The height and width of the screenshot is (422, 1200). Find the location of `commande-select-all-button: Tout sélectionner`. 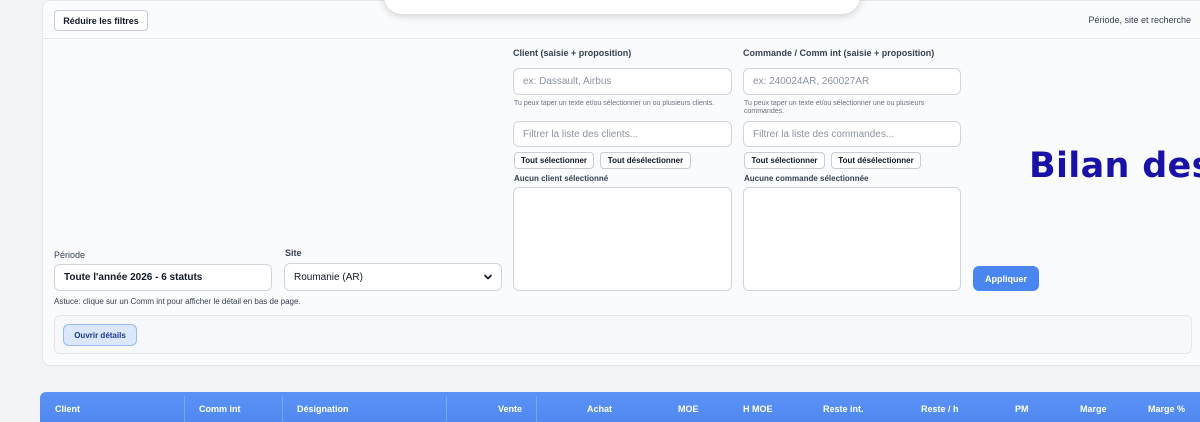

commande-select-all-button: Tout sélectionner is located at coordinates (784, 160).